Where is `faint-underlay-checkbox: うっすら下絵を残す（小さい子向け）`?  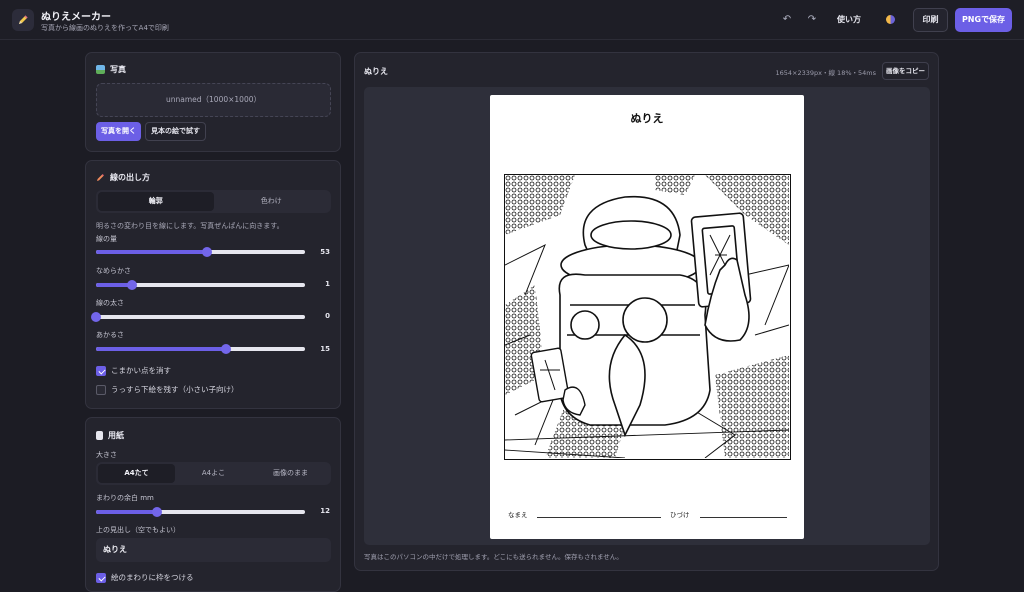
faint-underlay-checkbox: うっすら下絵を残す（小さい子向け） is located at coordinates (167, 389).